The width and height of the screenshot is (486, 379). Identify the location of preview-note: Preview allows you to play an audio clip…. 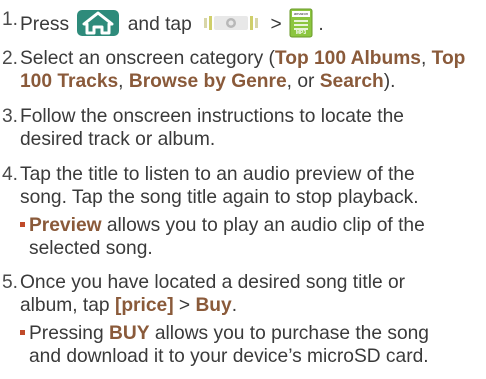
(253, 238).